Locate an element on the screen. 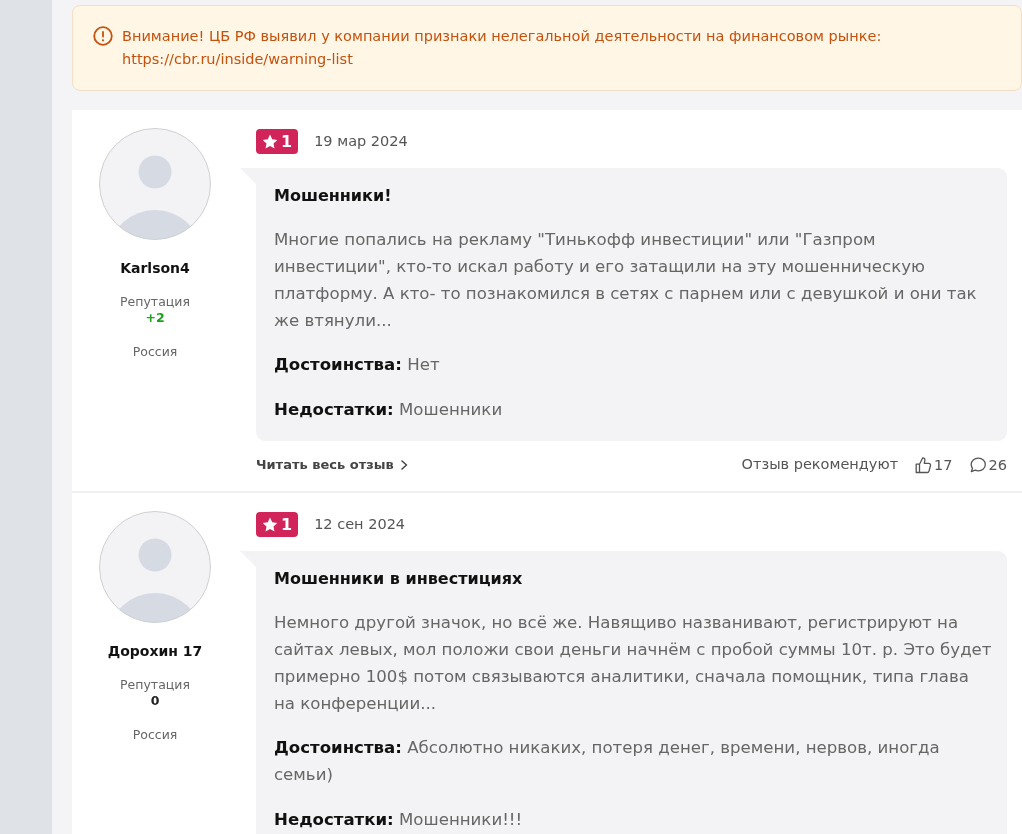  review-title: Мошенники! is located at coordinates (333, 196).